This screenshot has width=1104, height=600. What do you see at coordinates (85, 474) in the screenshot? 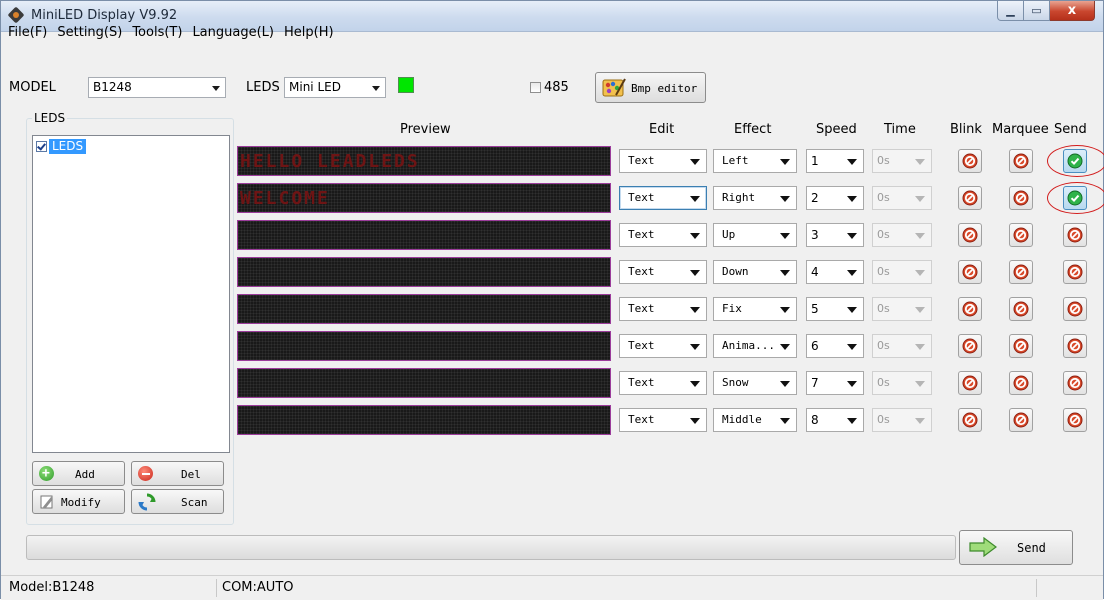
I see `add-button-label: Add` at bounding box center [85, 474].